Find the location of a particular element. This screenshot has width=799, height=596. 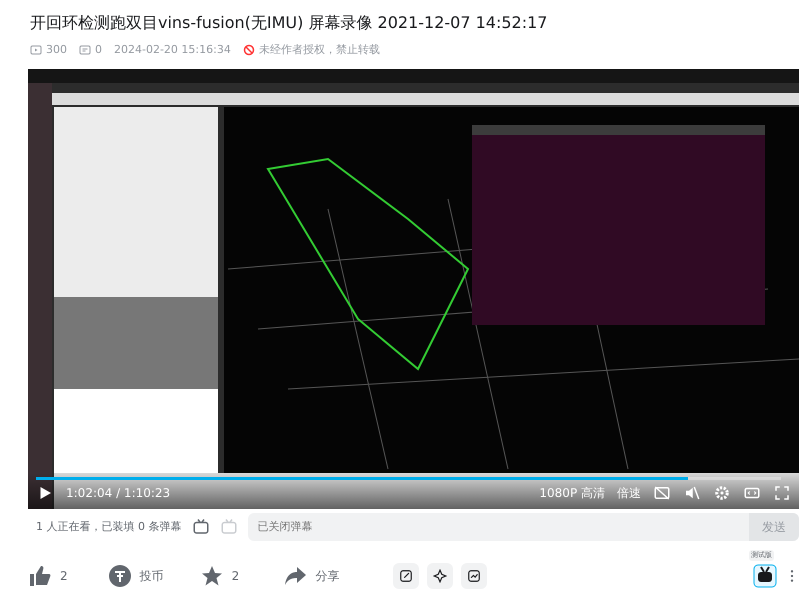

settings-icon is located at coordinates (722, 493).